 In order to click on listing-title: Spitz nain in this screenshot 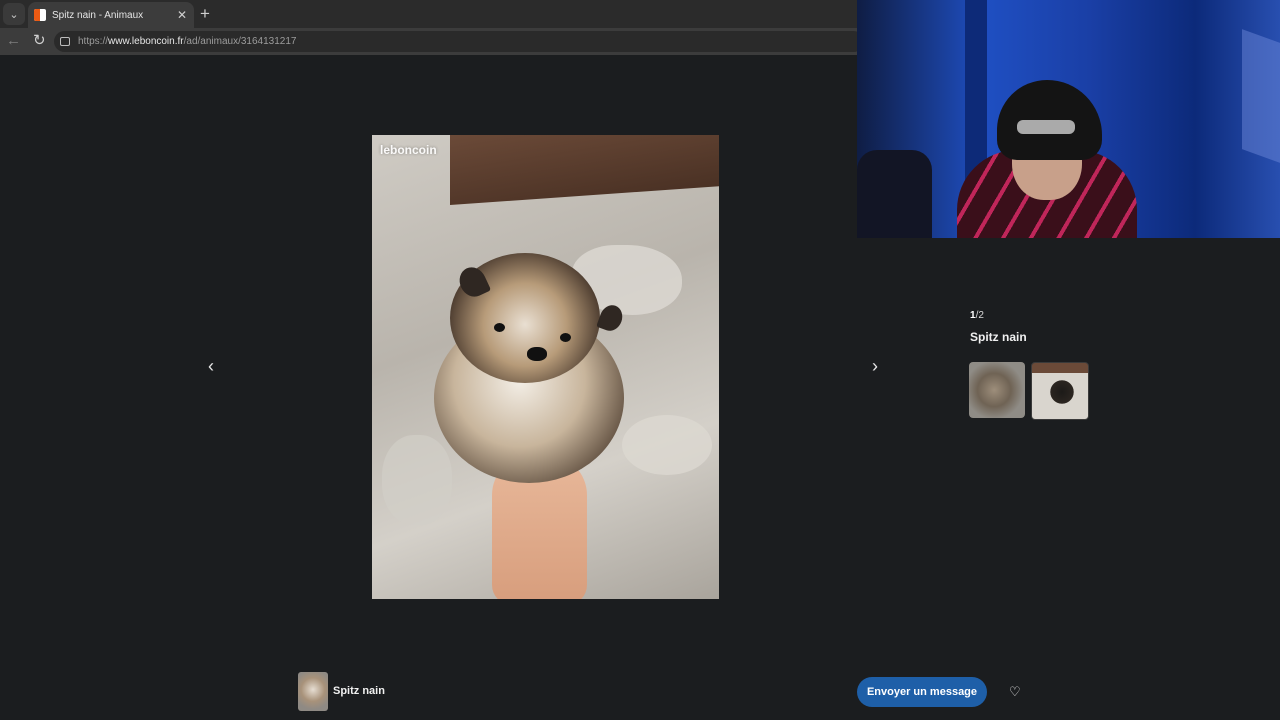, I will do `click(998, 337)`.